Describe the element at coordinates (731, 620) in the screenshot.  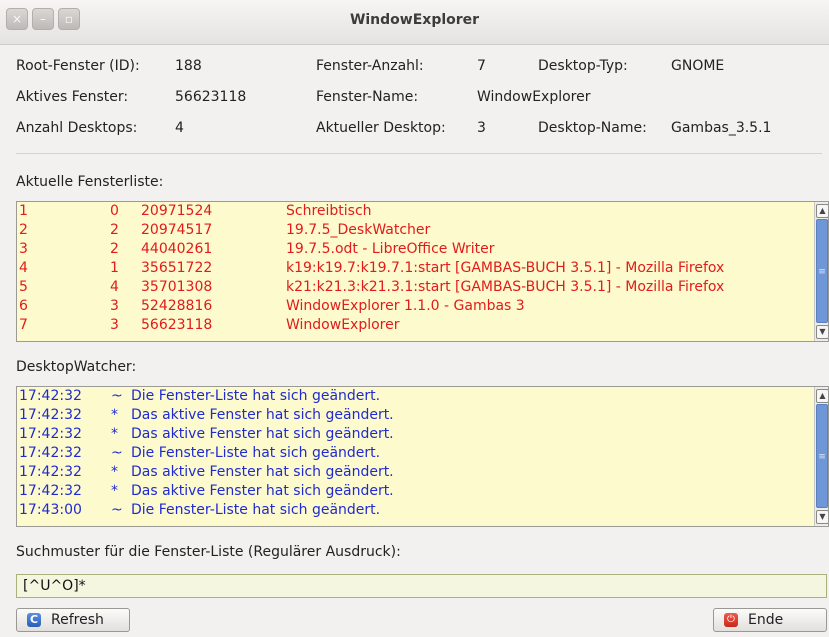
I see `power-icon: ⏻` at that location.